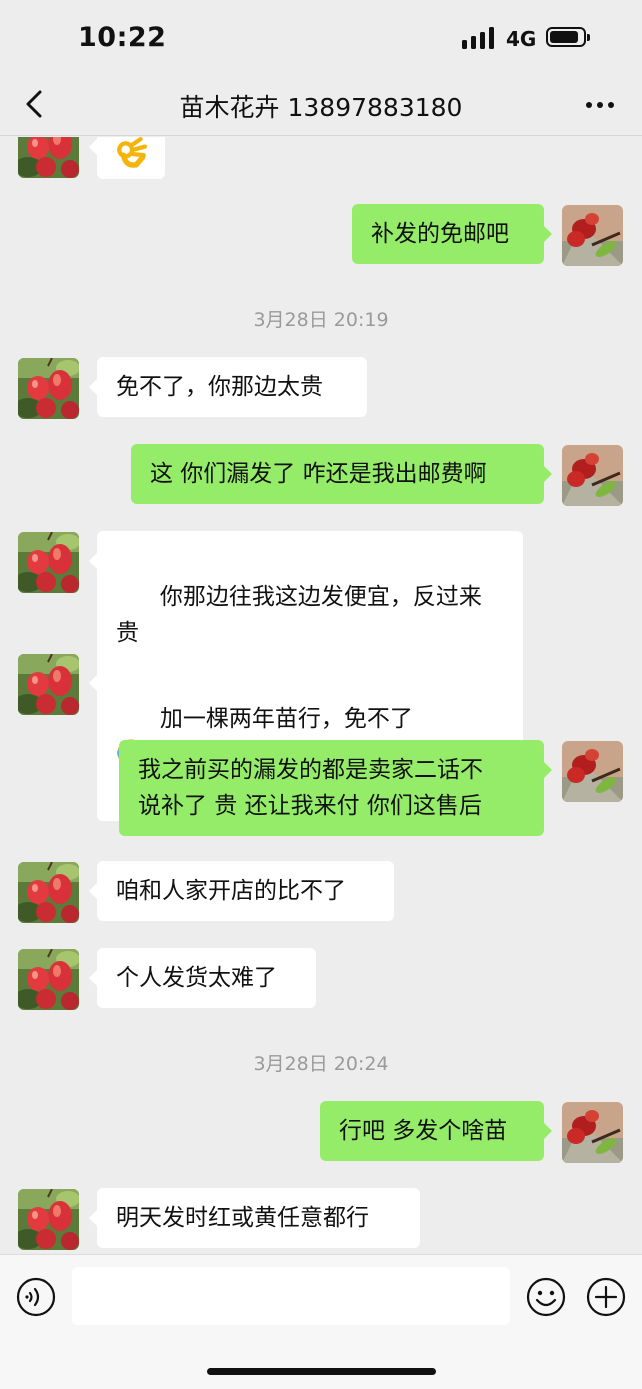 This screenshot has height=1389, width=642. What do you see at coordinates (600, 105) in the screenshot?
I see `more-options-icon` at bounding box center [600, 105].